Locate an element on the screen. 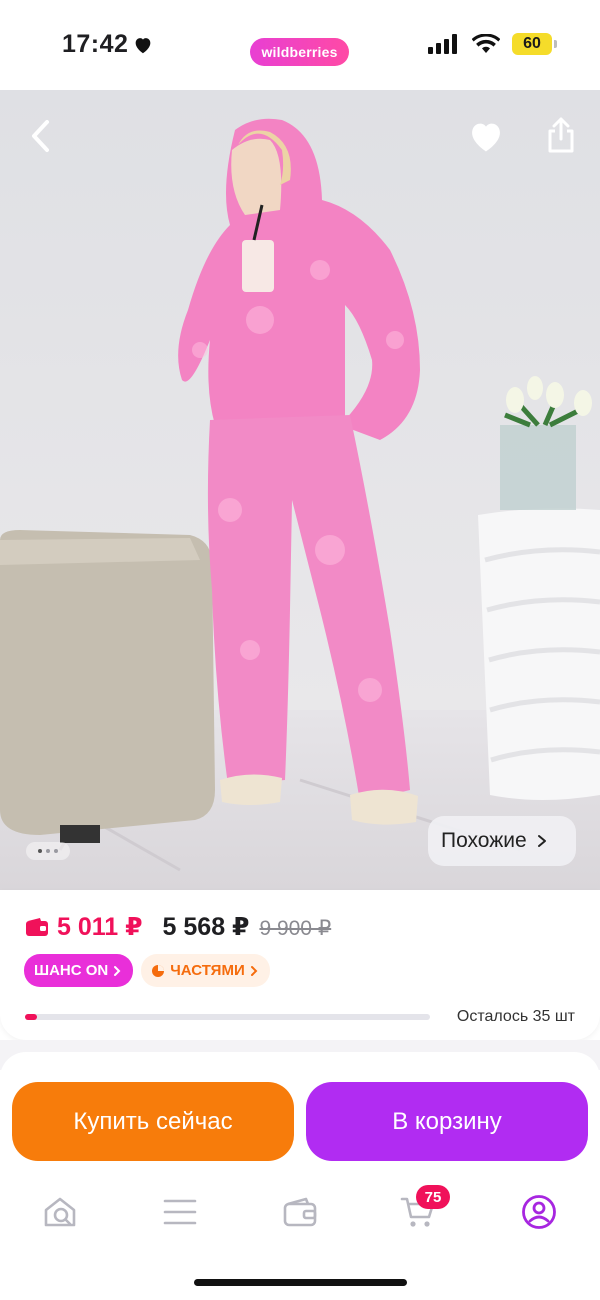 This screenshot has width=600, height=1300. profile-icon is located at coordinates (539, 1212).